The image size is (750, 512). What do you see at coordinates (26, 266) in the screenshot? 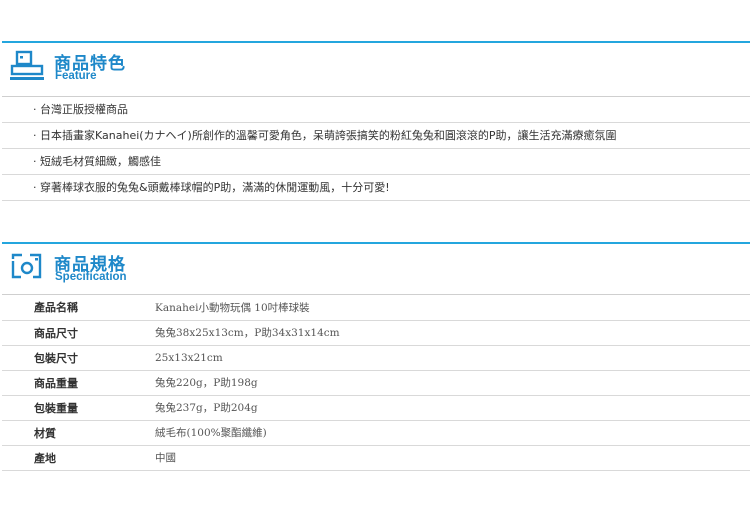
I see `camera-icon` at bounding box center [26, 266].